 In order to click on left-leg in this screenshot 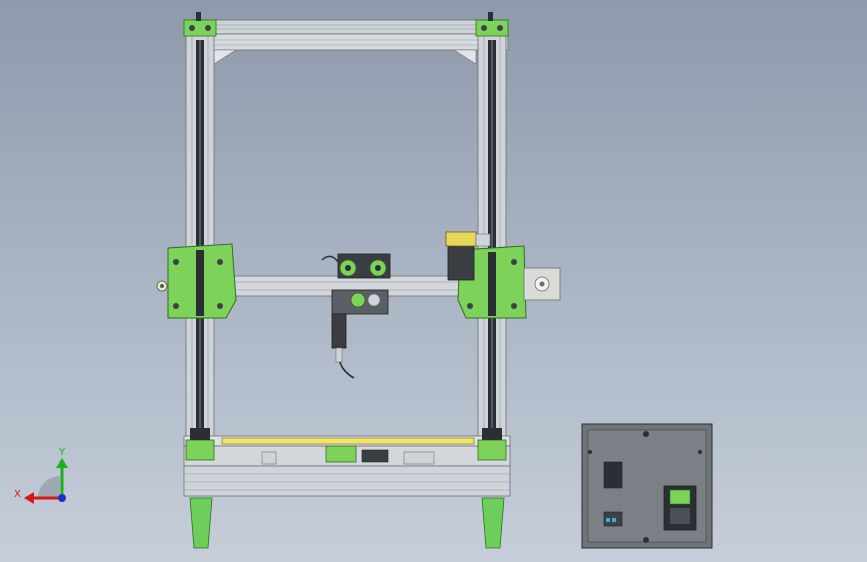, I will do `click(201, 523)`.